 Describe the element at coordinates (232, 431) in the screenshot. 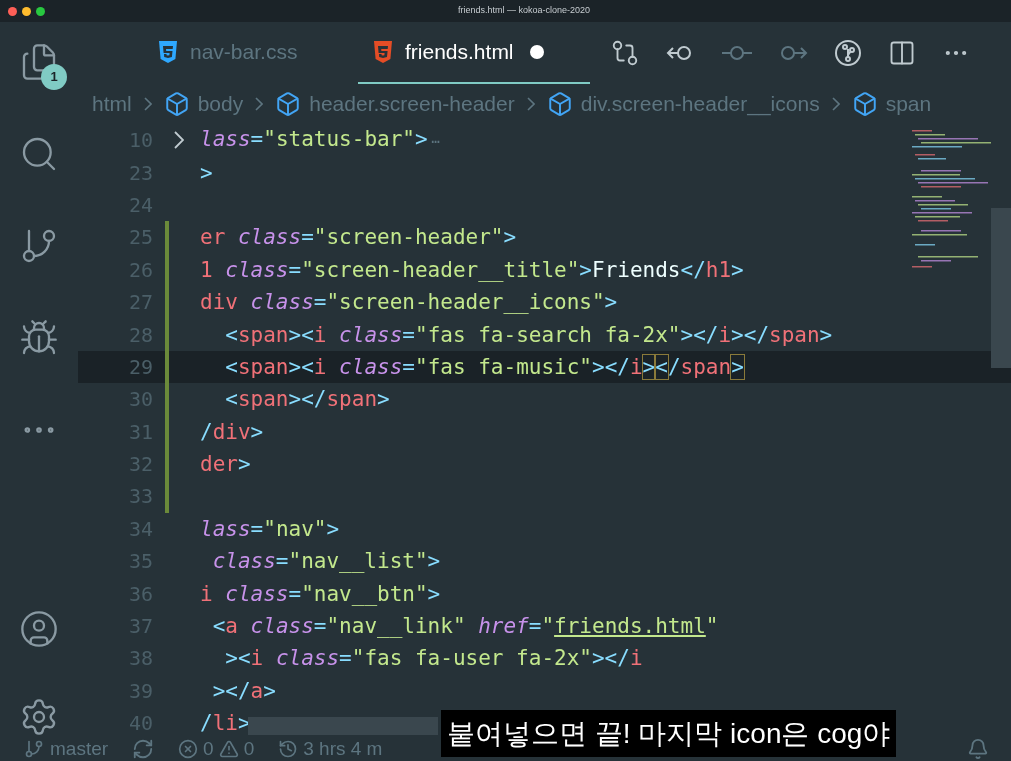

I see `code-text: /div>` at that location.